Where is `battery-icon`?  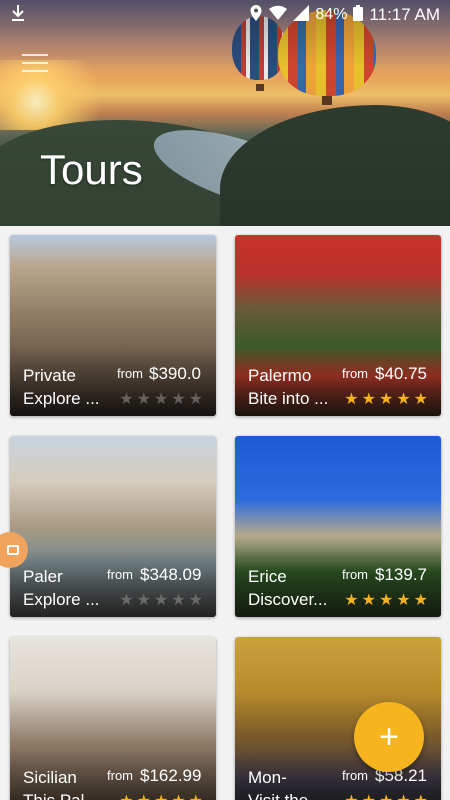
battery-icon is located at coordinates (358, 15).